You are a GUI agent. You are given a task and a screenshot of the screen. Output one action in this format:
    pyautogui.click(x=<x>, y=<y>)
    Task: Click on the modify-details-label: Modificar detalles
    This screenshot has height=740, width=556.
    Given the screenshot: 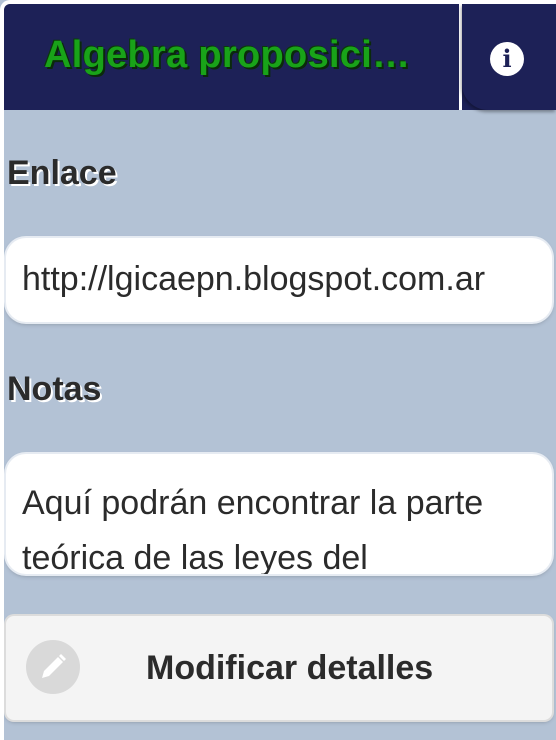 What is the action you would take?
    pyautogui.click(x=290, y=668)
    